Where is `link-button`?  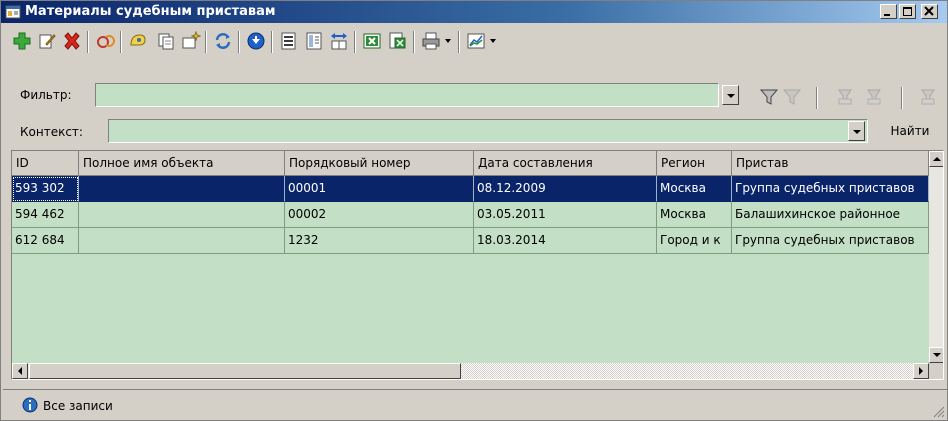
link-button is located at coordinates (105, 41).